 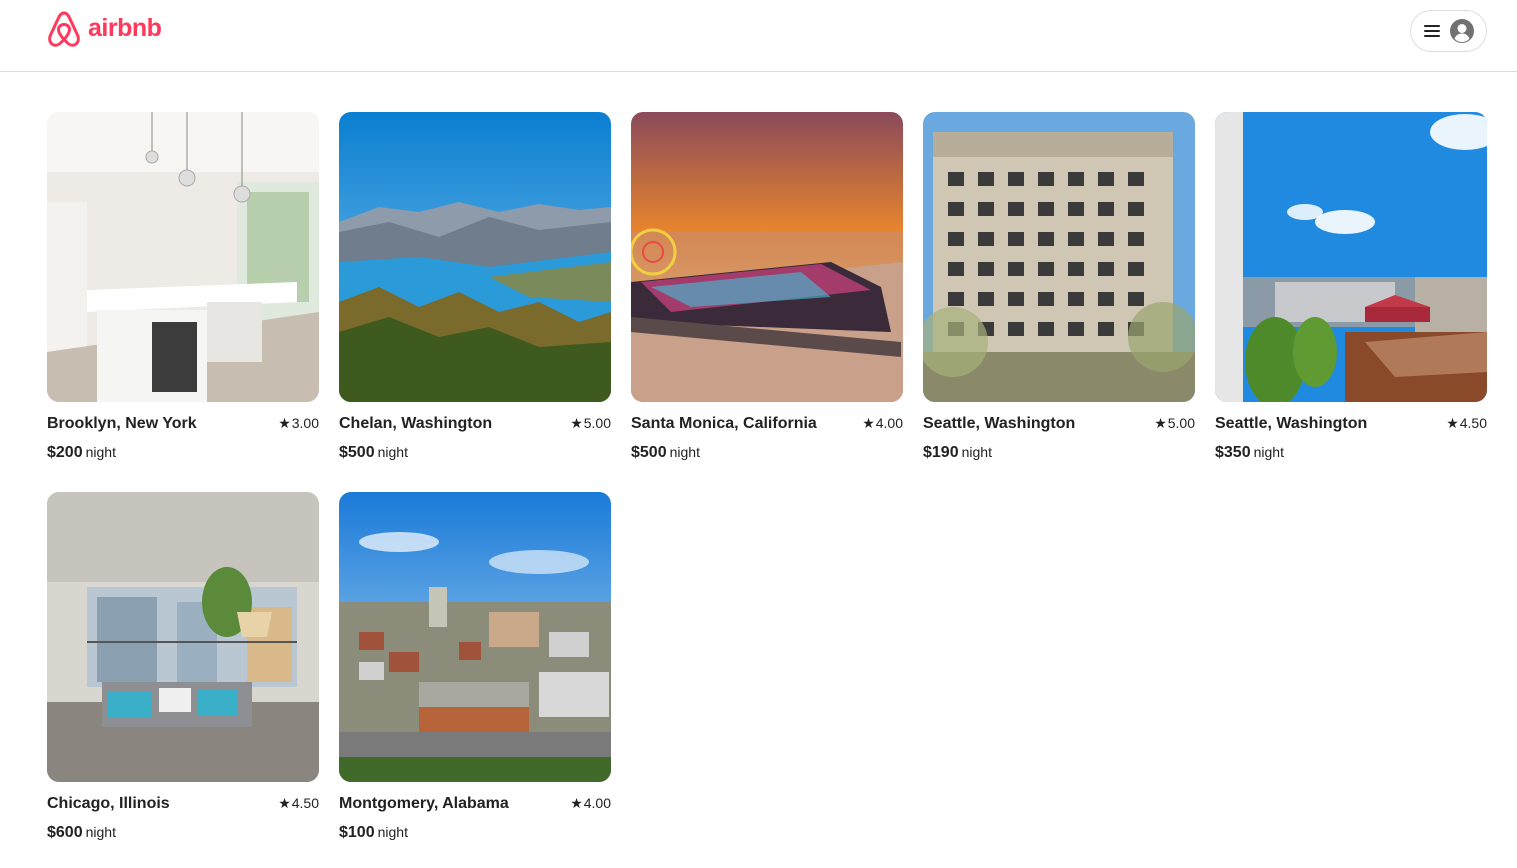 I want to click on listing-rating: ★3.00, so click(x=298, y=423).